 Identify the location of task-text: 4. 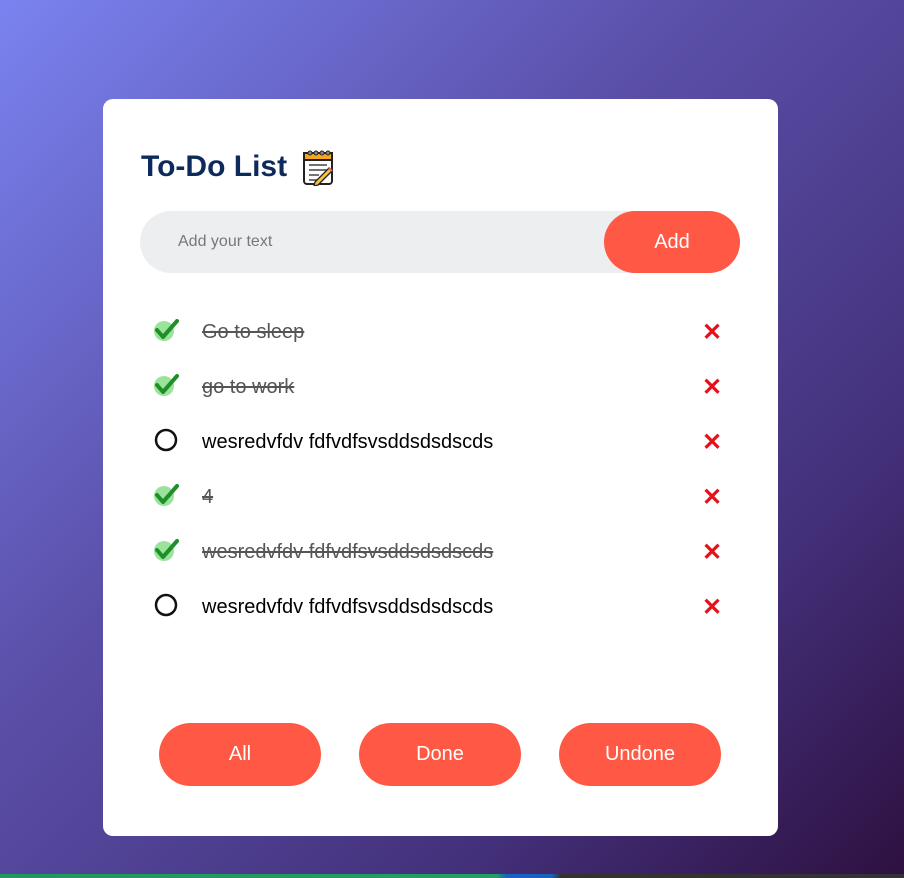
(208, 497).